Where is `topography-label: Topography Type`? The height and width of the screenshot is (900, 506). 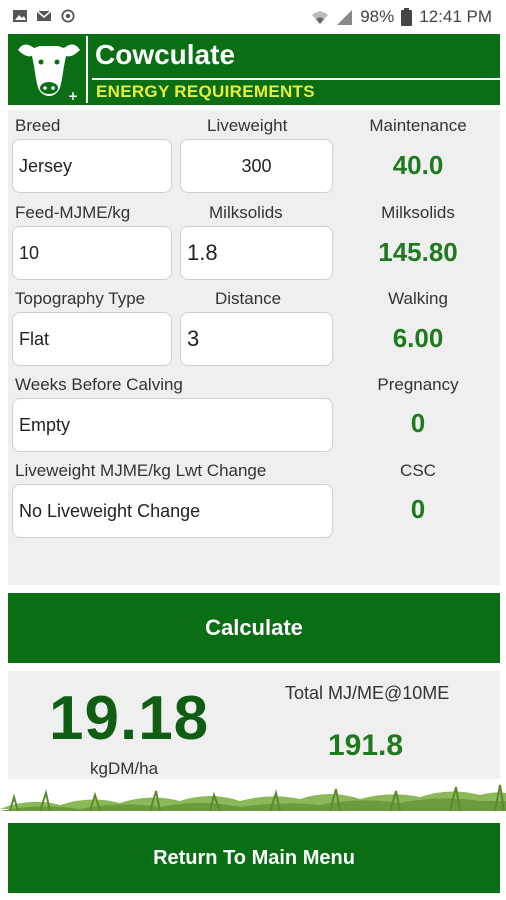 topography-label: Topography Type is located at coordinates (80, 298).